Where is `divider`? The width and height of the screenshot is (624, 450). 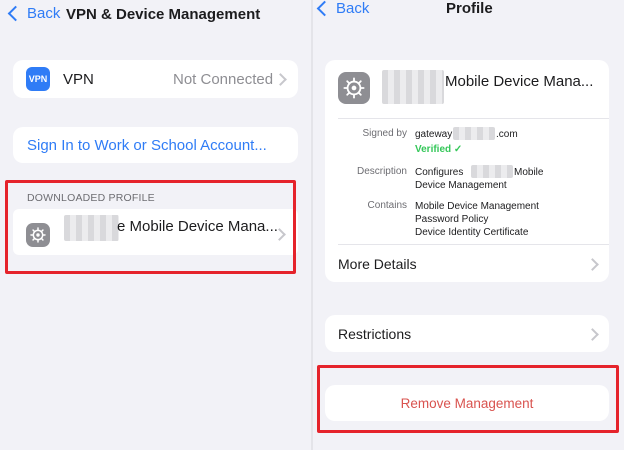 divider is located at coordinates (473, 118).